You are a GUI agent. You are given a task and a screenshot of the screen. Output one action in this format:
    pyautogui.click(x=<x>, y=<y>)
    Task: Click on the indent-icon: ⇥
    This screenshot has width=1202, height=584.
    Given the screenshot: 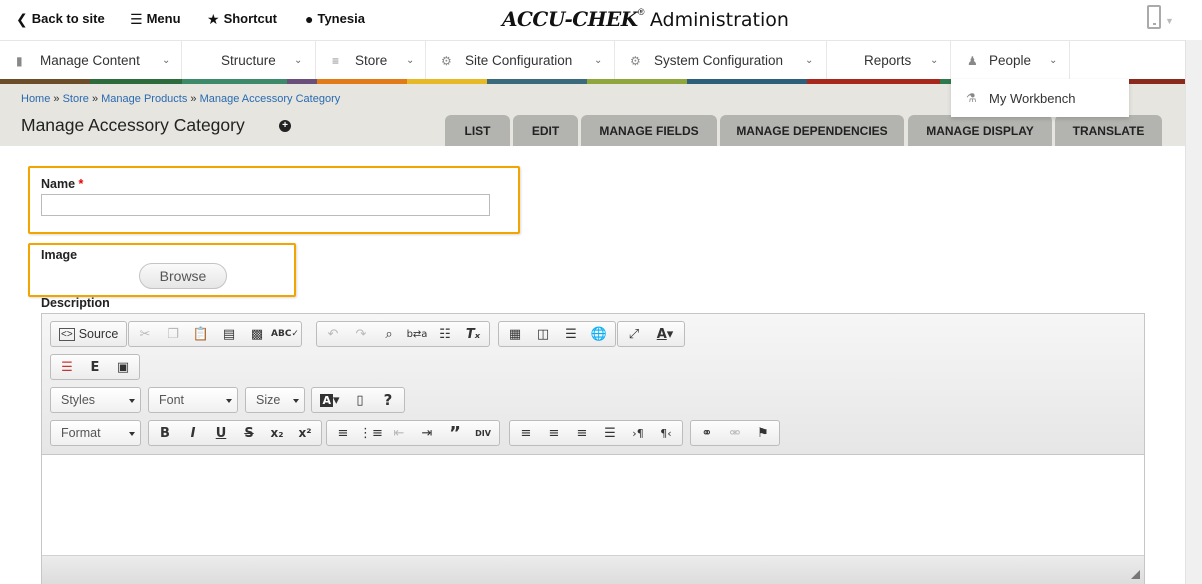 What is the action you would take?
    pyautogui.click(x=427, y=433)
    